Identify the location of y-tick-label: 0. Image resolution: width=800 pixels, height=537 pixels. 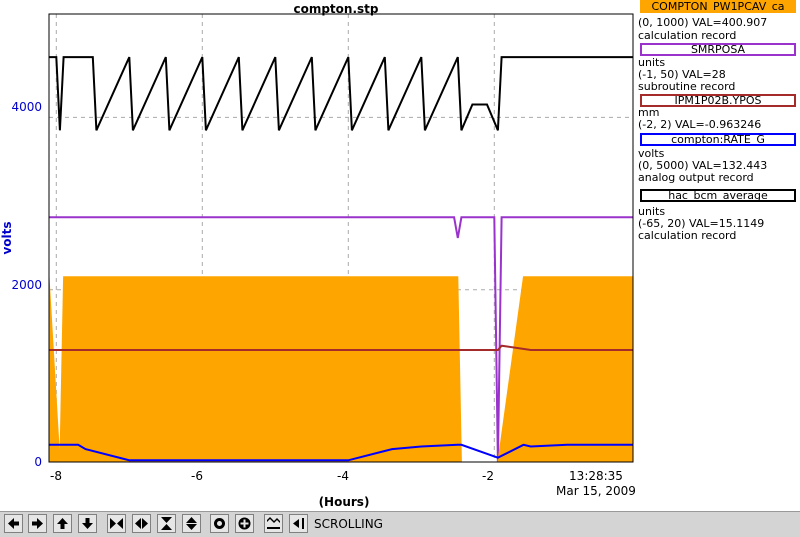
(38, 462).